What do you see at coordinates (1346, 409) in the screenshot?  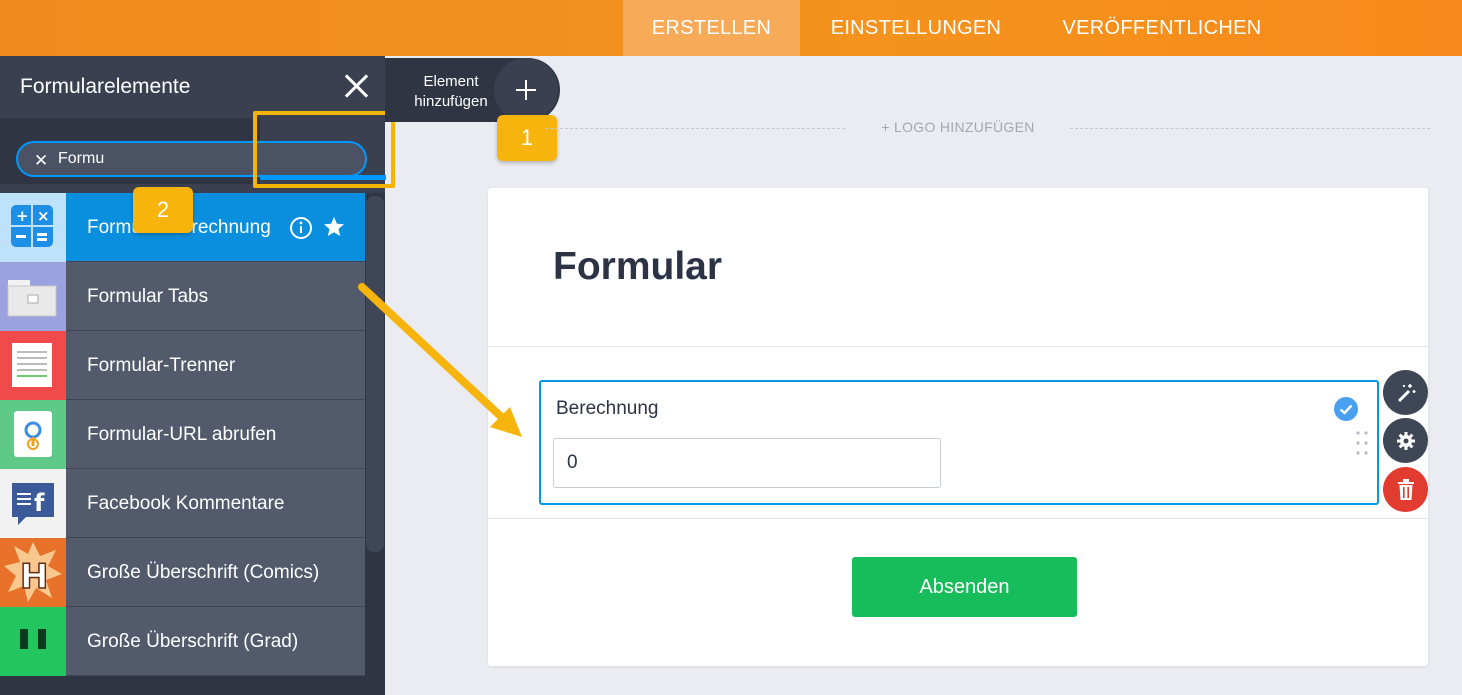 I see `check-icon` at bounding box center [1346, 409].